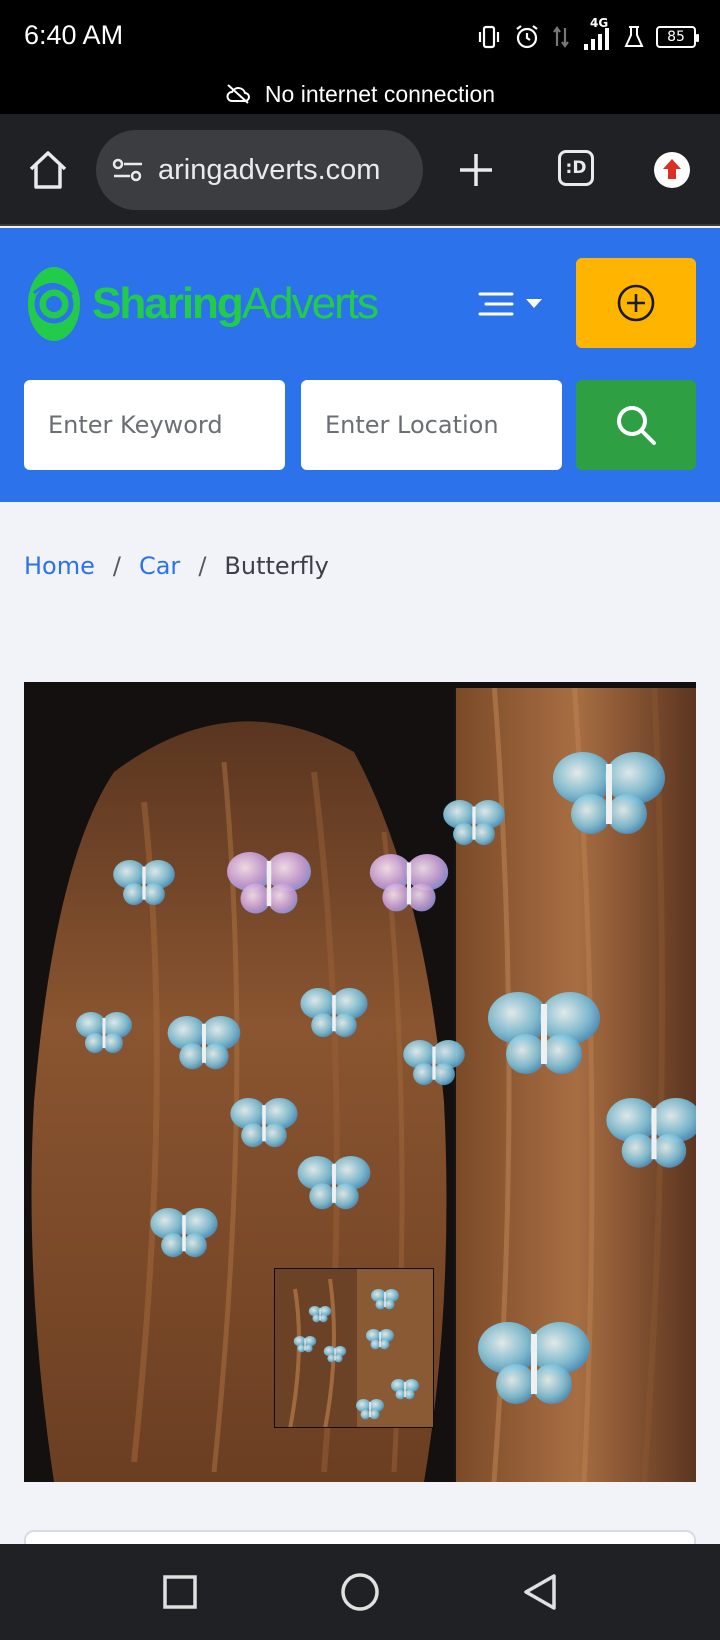  What do you see at coordinates (527, 37) in the screenshot?
I see `alarm-icon` at bounding box center [527, 37].